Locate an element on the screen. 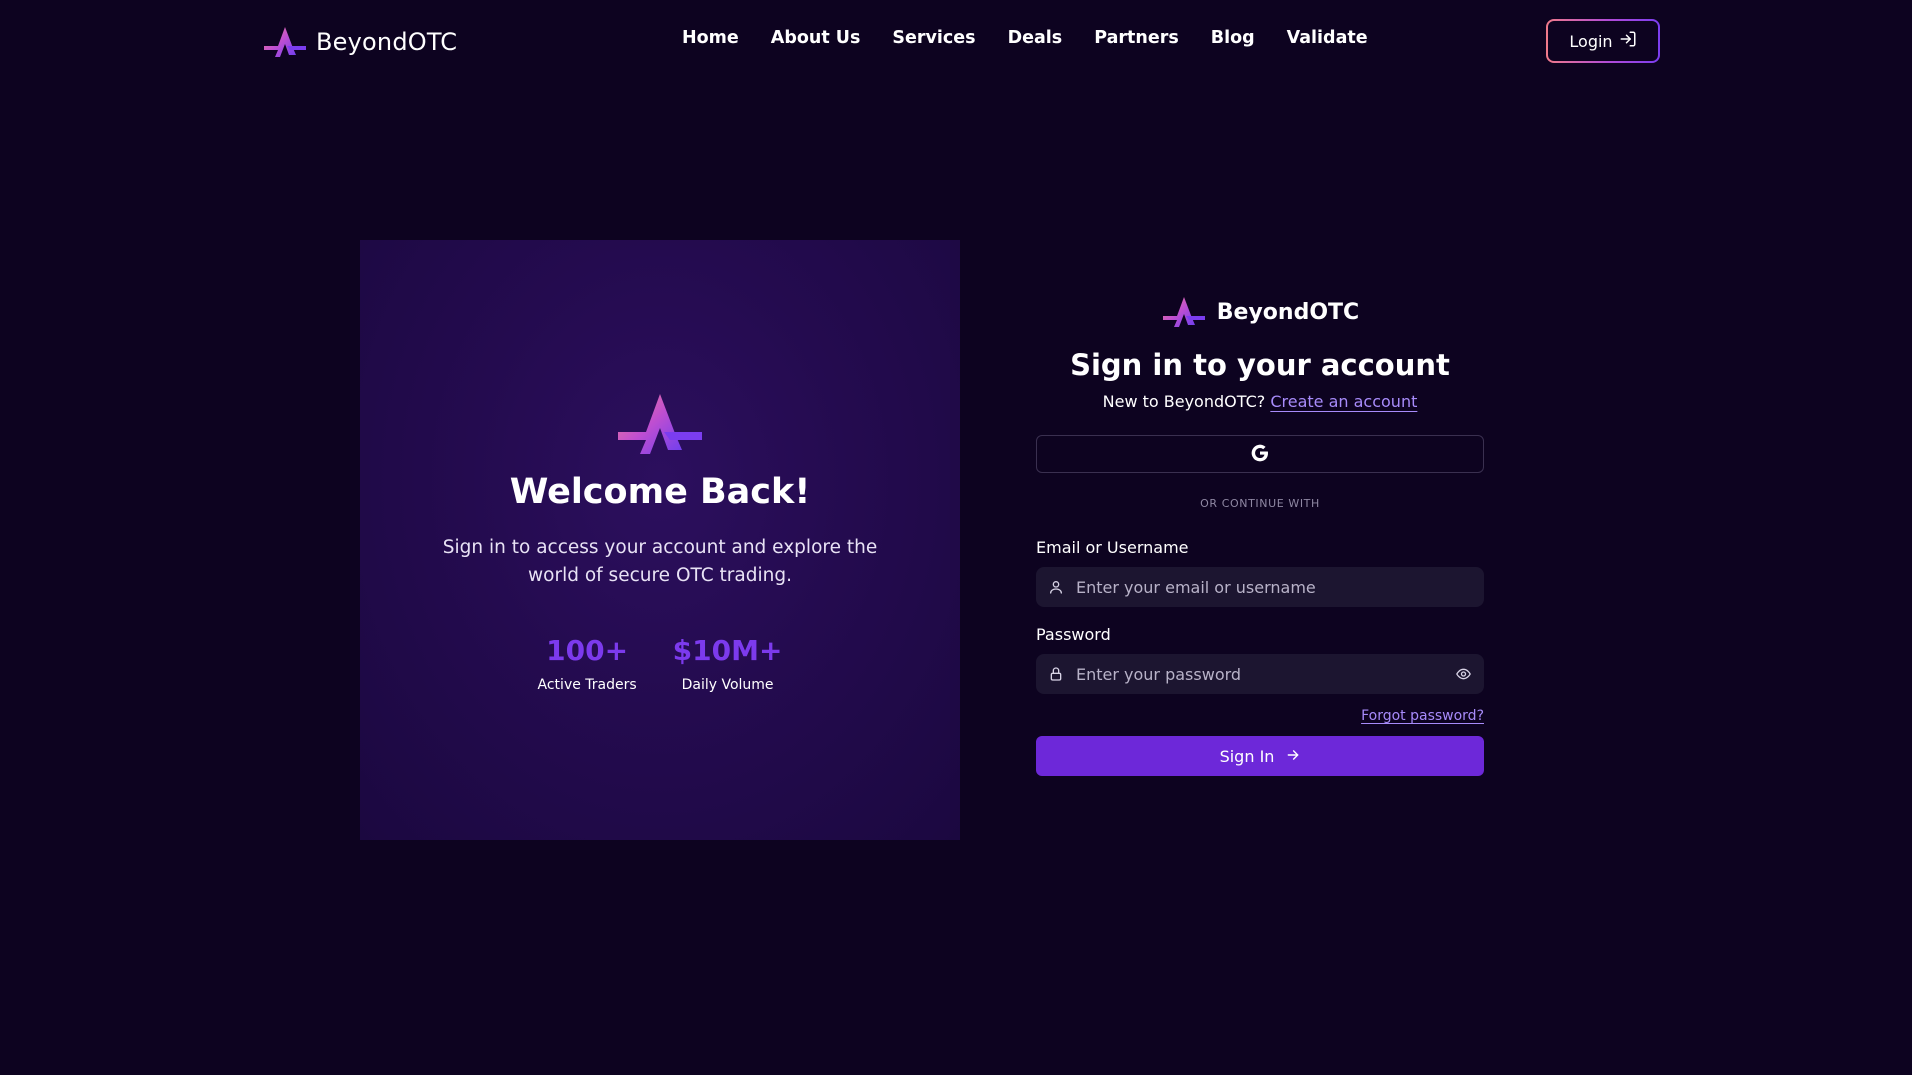  forgot-row: Forgot password? is located at coordinates (1260, 716).